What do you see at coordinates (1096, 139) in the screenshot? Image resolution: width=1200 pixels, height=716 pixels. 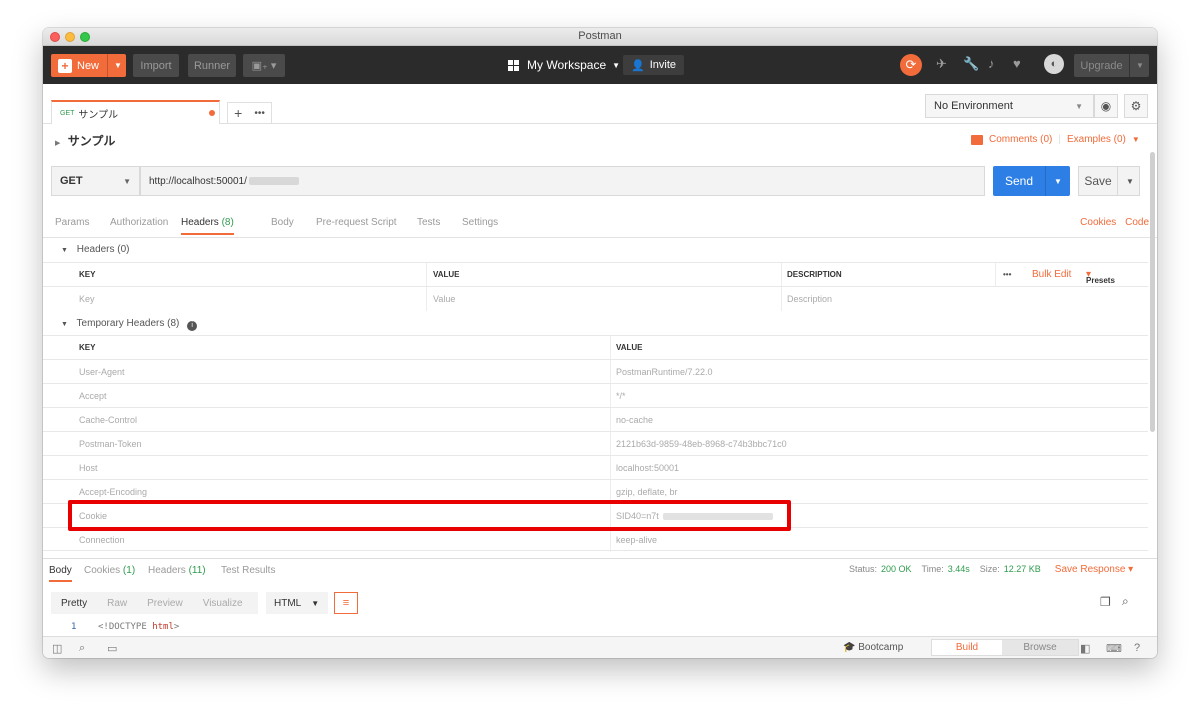 I see `examples-link: Examples (0)` at bounding box center [1096, 139].